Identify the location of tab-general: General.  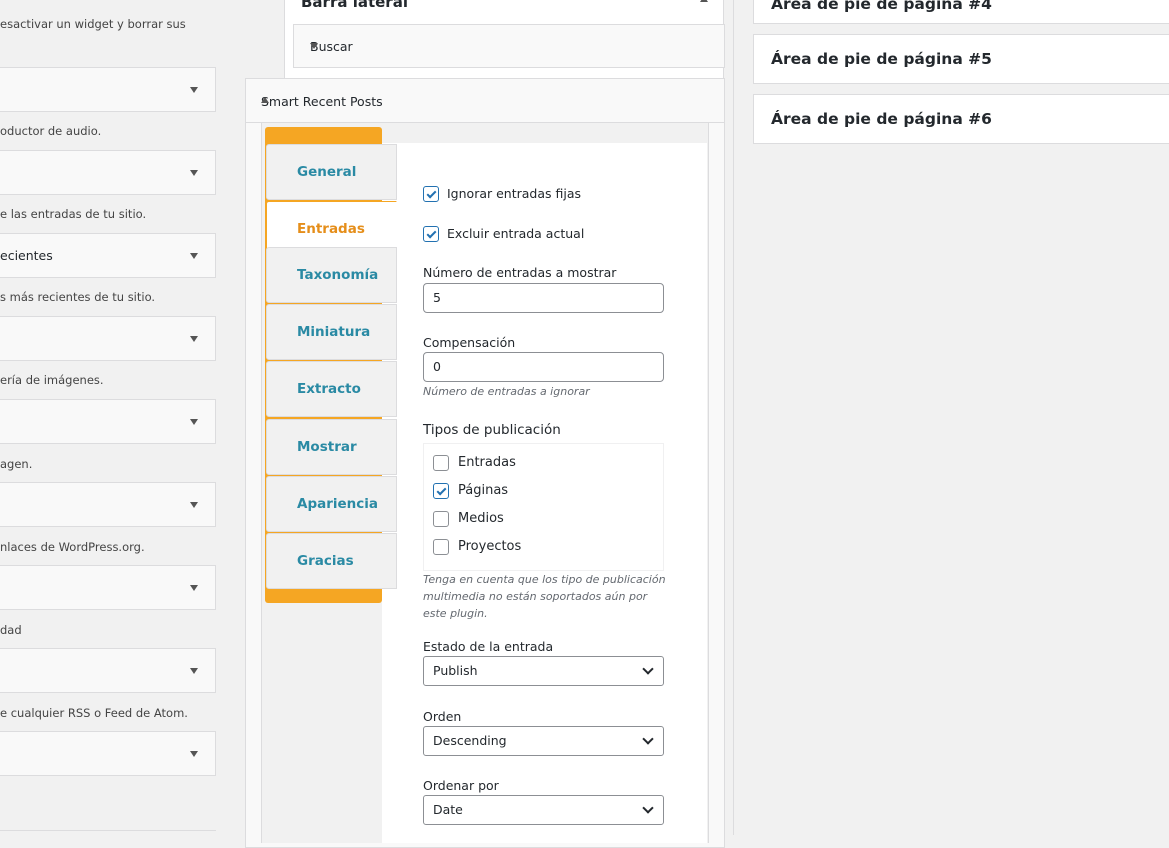
(331, 172).